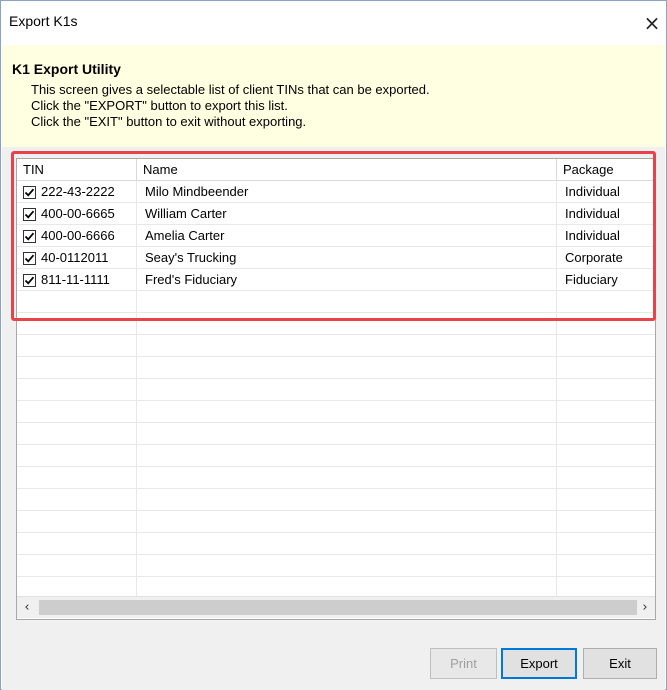  I want to click on tin-value: 40-0112011, so click(75, 257).